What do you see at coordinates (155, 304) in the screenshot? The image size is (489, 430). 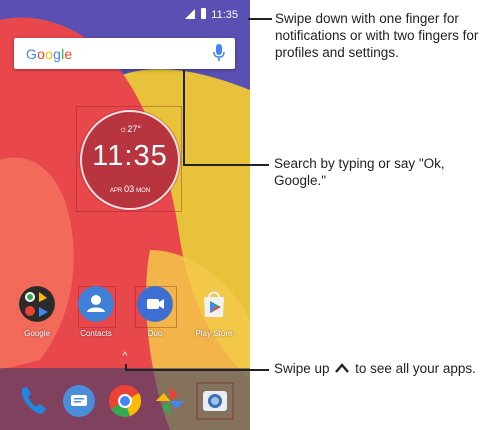 I see `duo-icon` at bounding box center [155, 304].